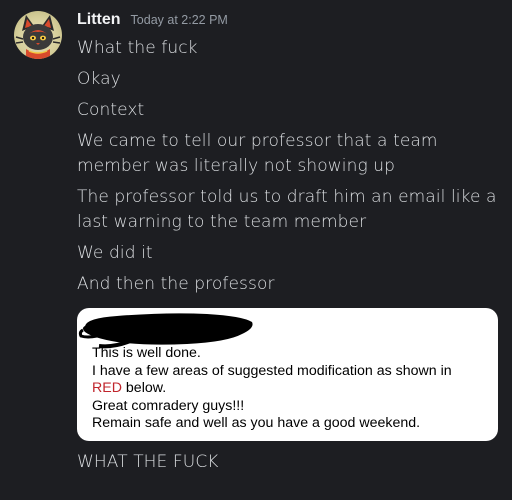 This screenshot has height=500, width=512. What do you see at coordinates (99, 79) in the screenshot?
I see `message-line: Okay` at bounding box center [99, 79].